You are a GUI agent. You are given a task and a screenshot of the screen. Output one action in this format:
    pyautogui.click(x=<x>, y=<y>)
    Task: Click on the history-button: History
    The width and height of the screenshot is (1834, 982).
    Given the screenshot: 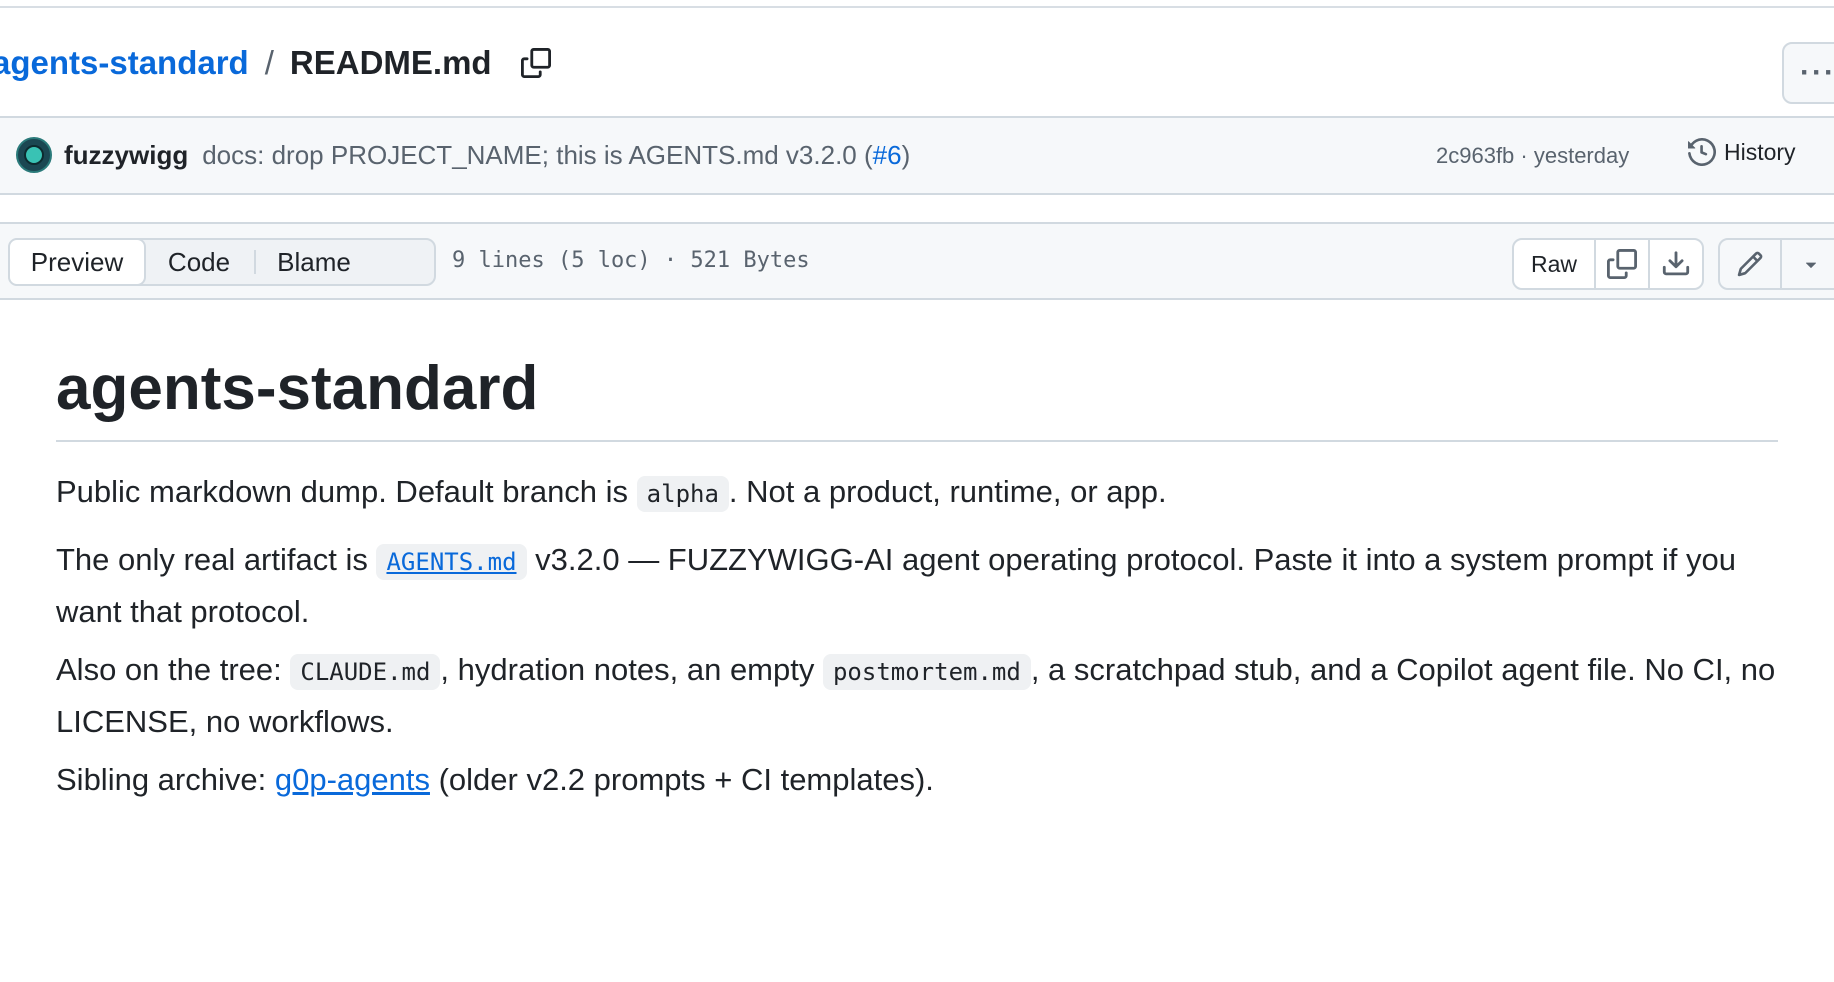 What is the action you would take?
    pyautogui.click(x=1742, y=152)
    